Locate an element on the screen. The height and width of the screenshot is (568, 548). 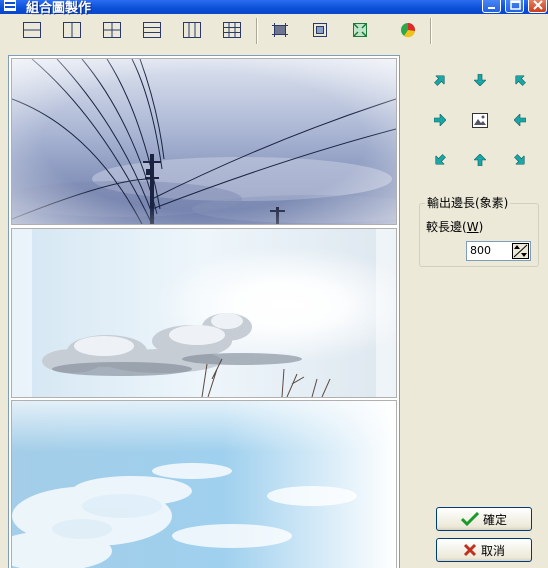
toolbar is located at coordinates (274, 31).